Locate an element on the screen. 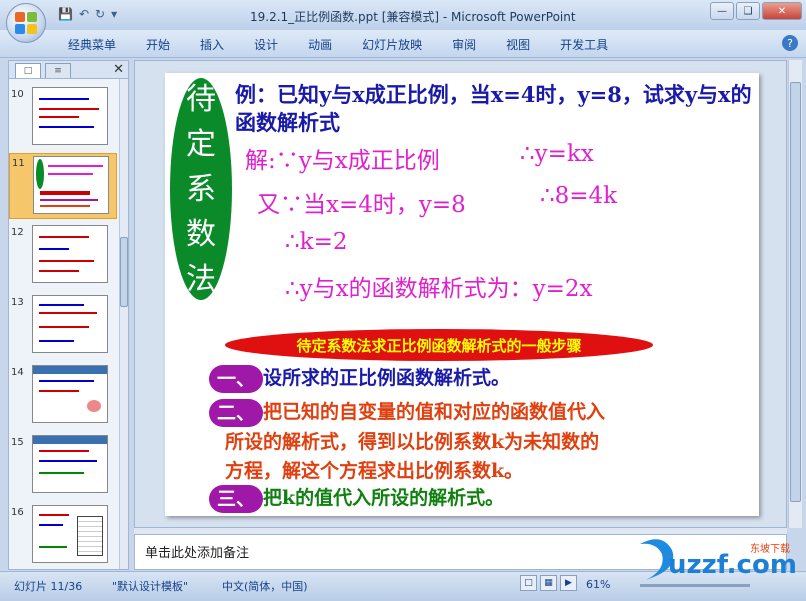  step-1-text: 设所求的正比例函数解析式。 is located at coordinates (387, 378).